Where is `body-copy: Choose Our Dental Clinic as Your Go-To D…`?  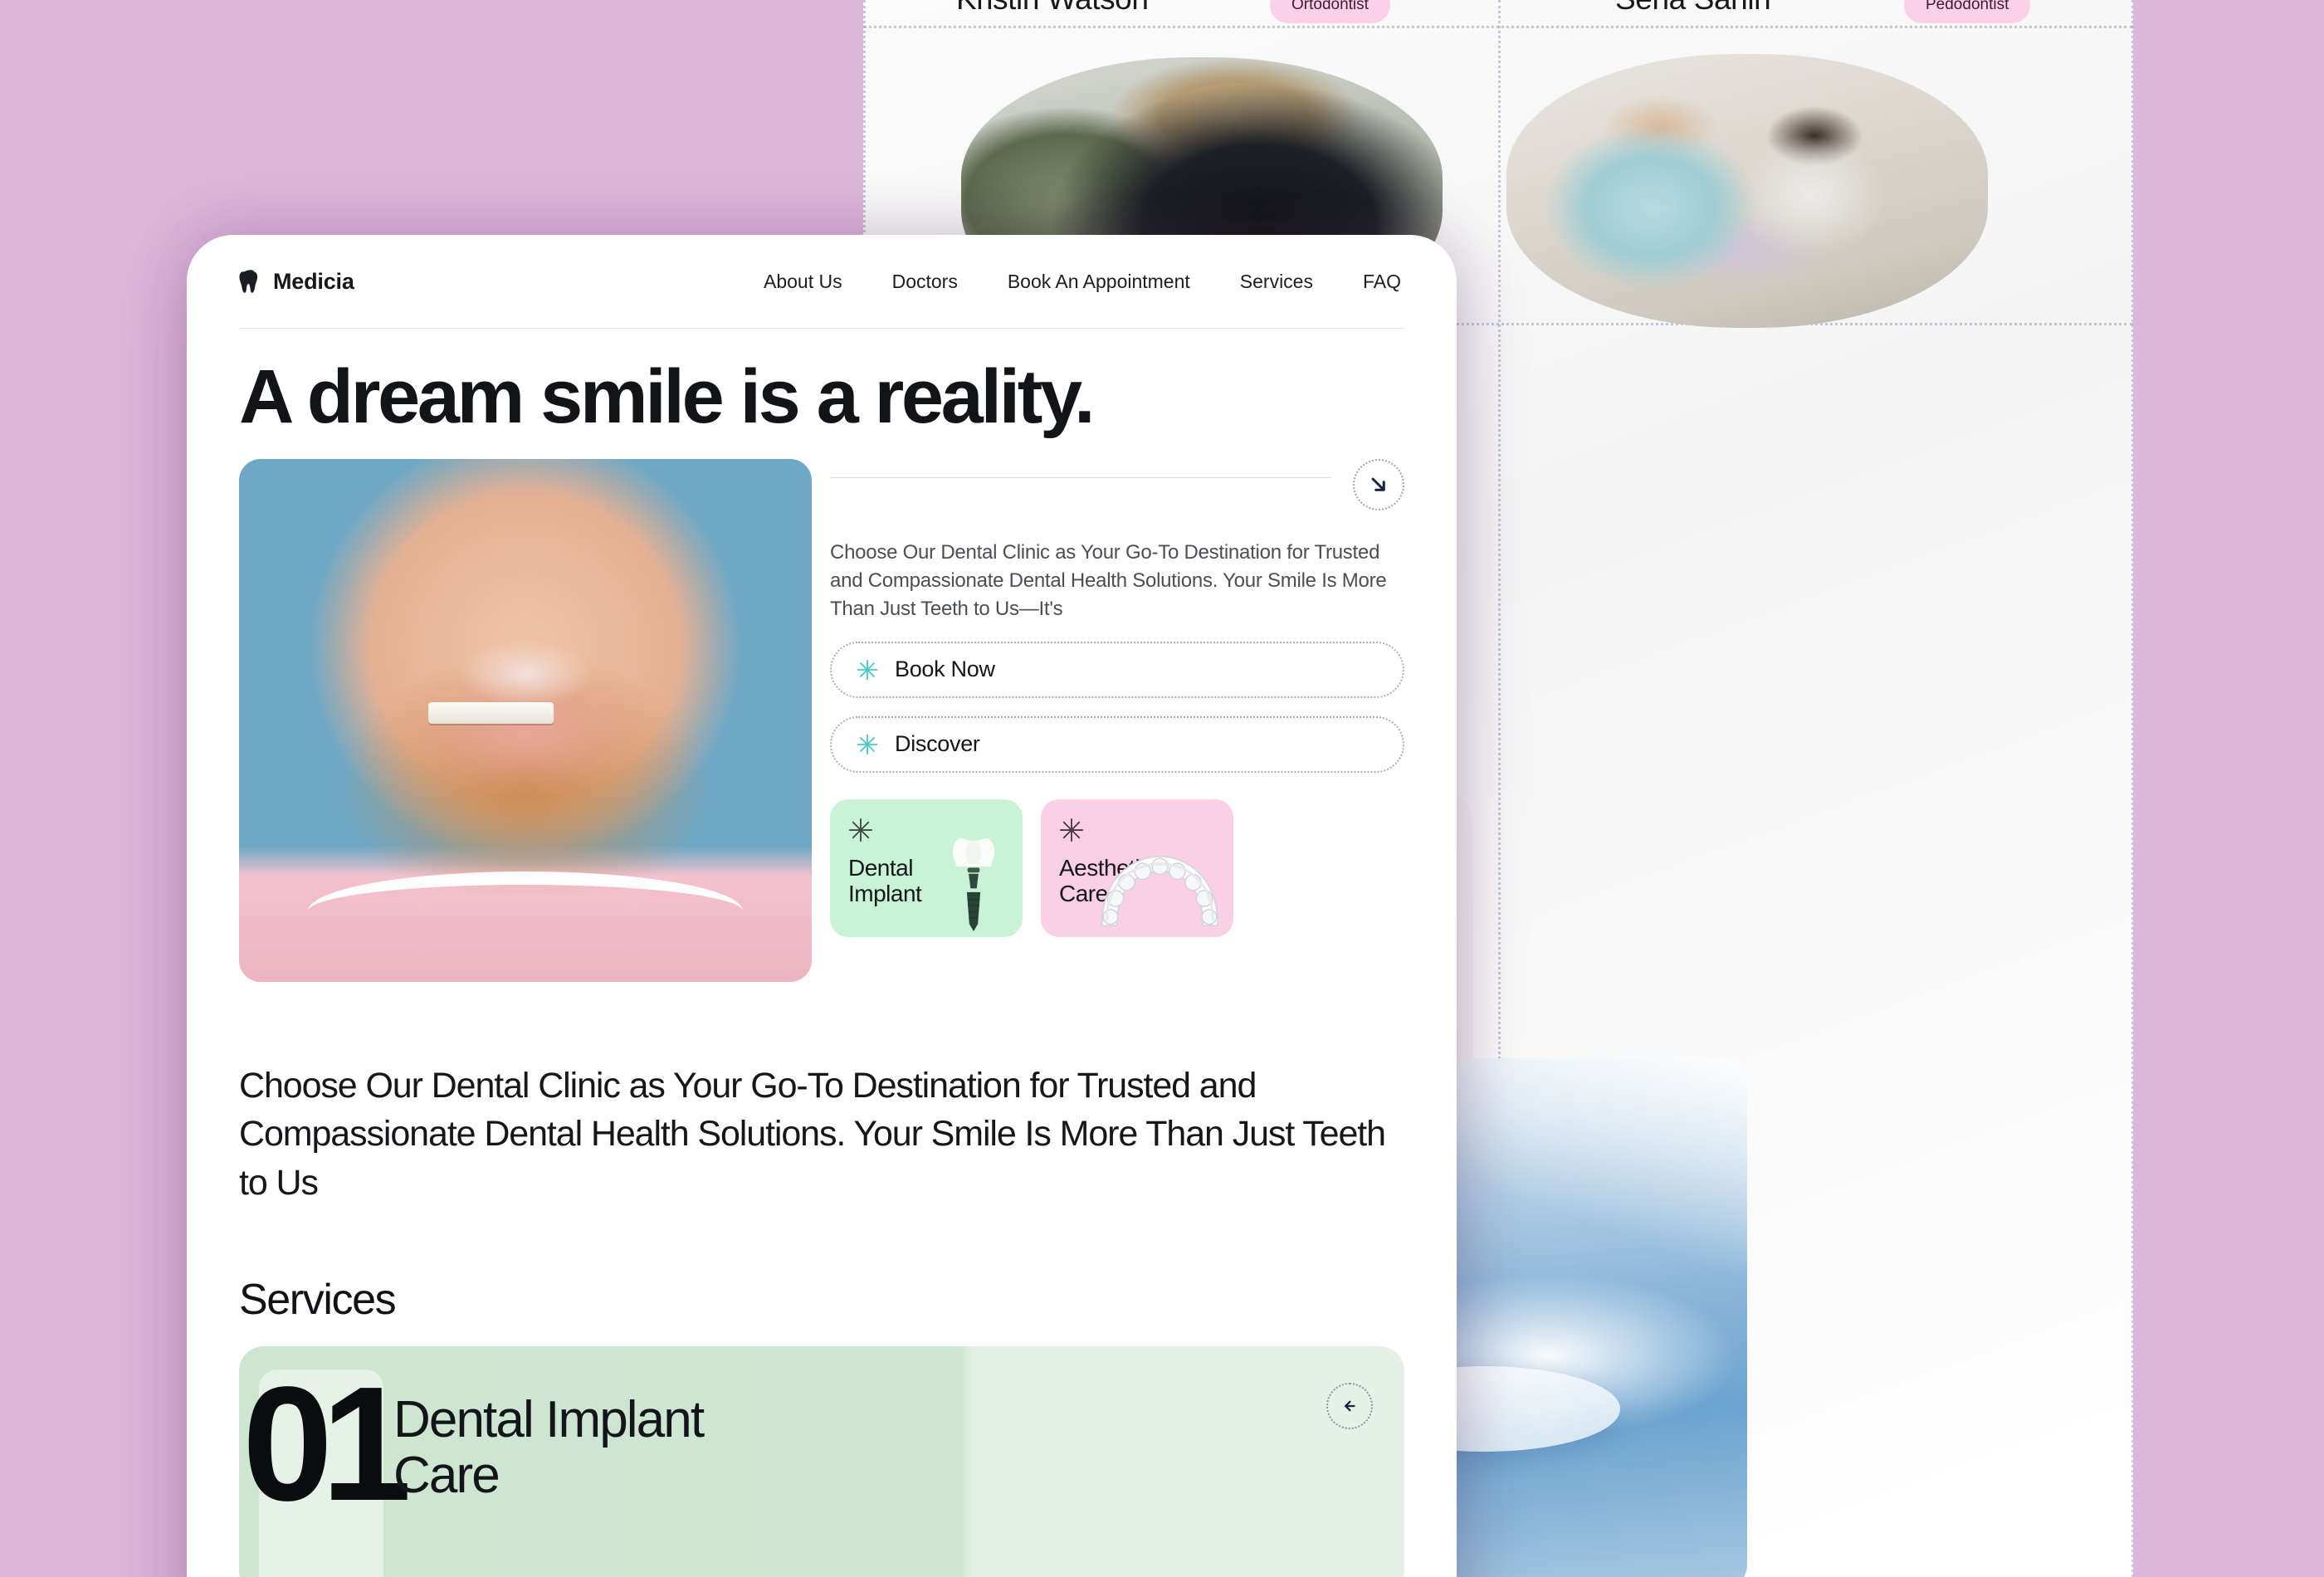 body-copy: Choose Our Dental Clinic as Your Go-To D… is located at coordinates (812, 1134).